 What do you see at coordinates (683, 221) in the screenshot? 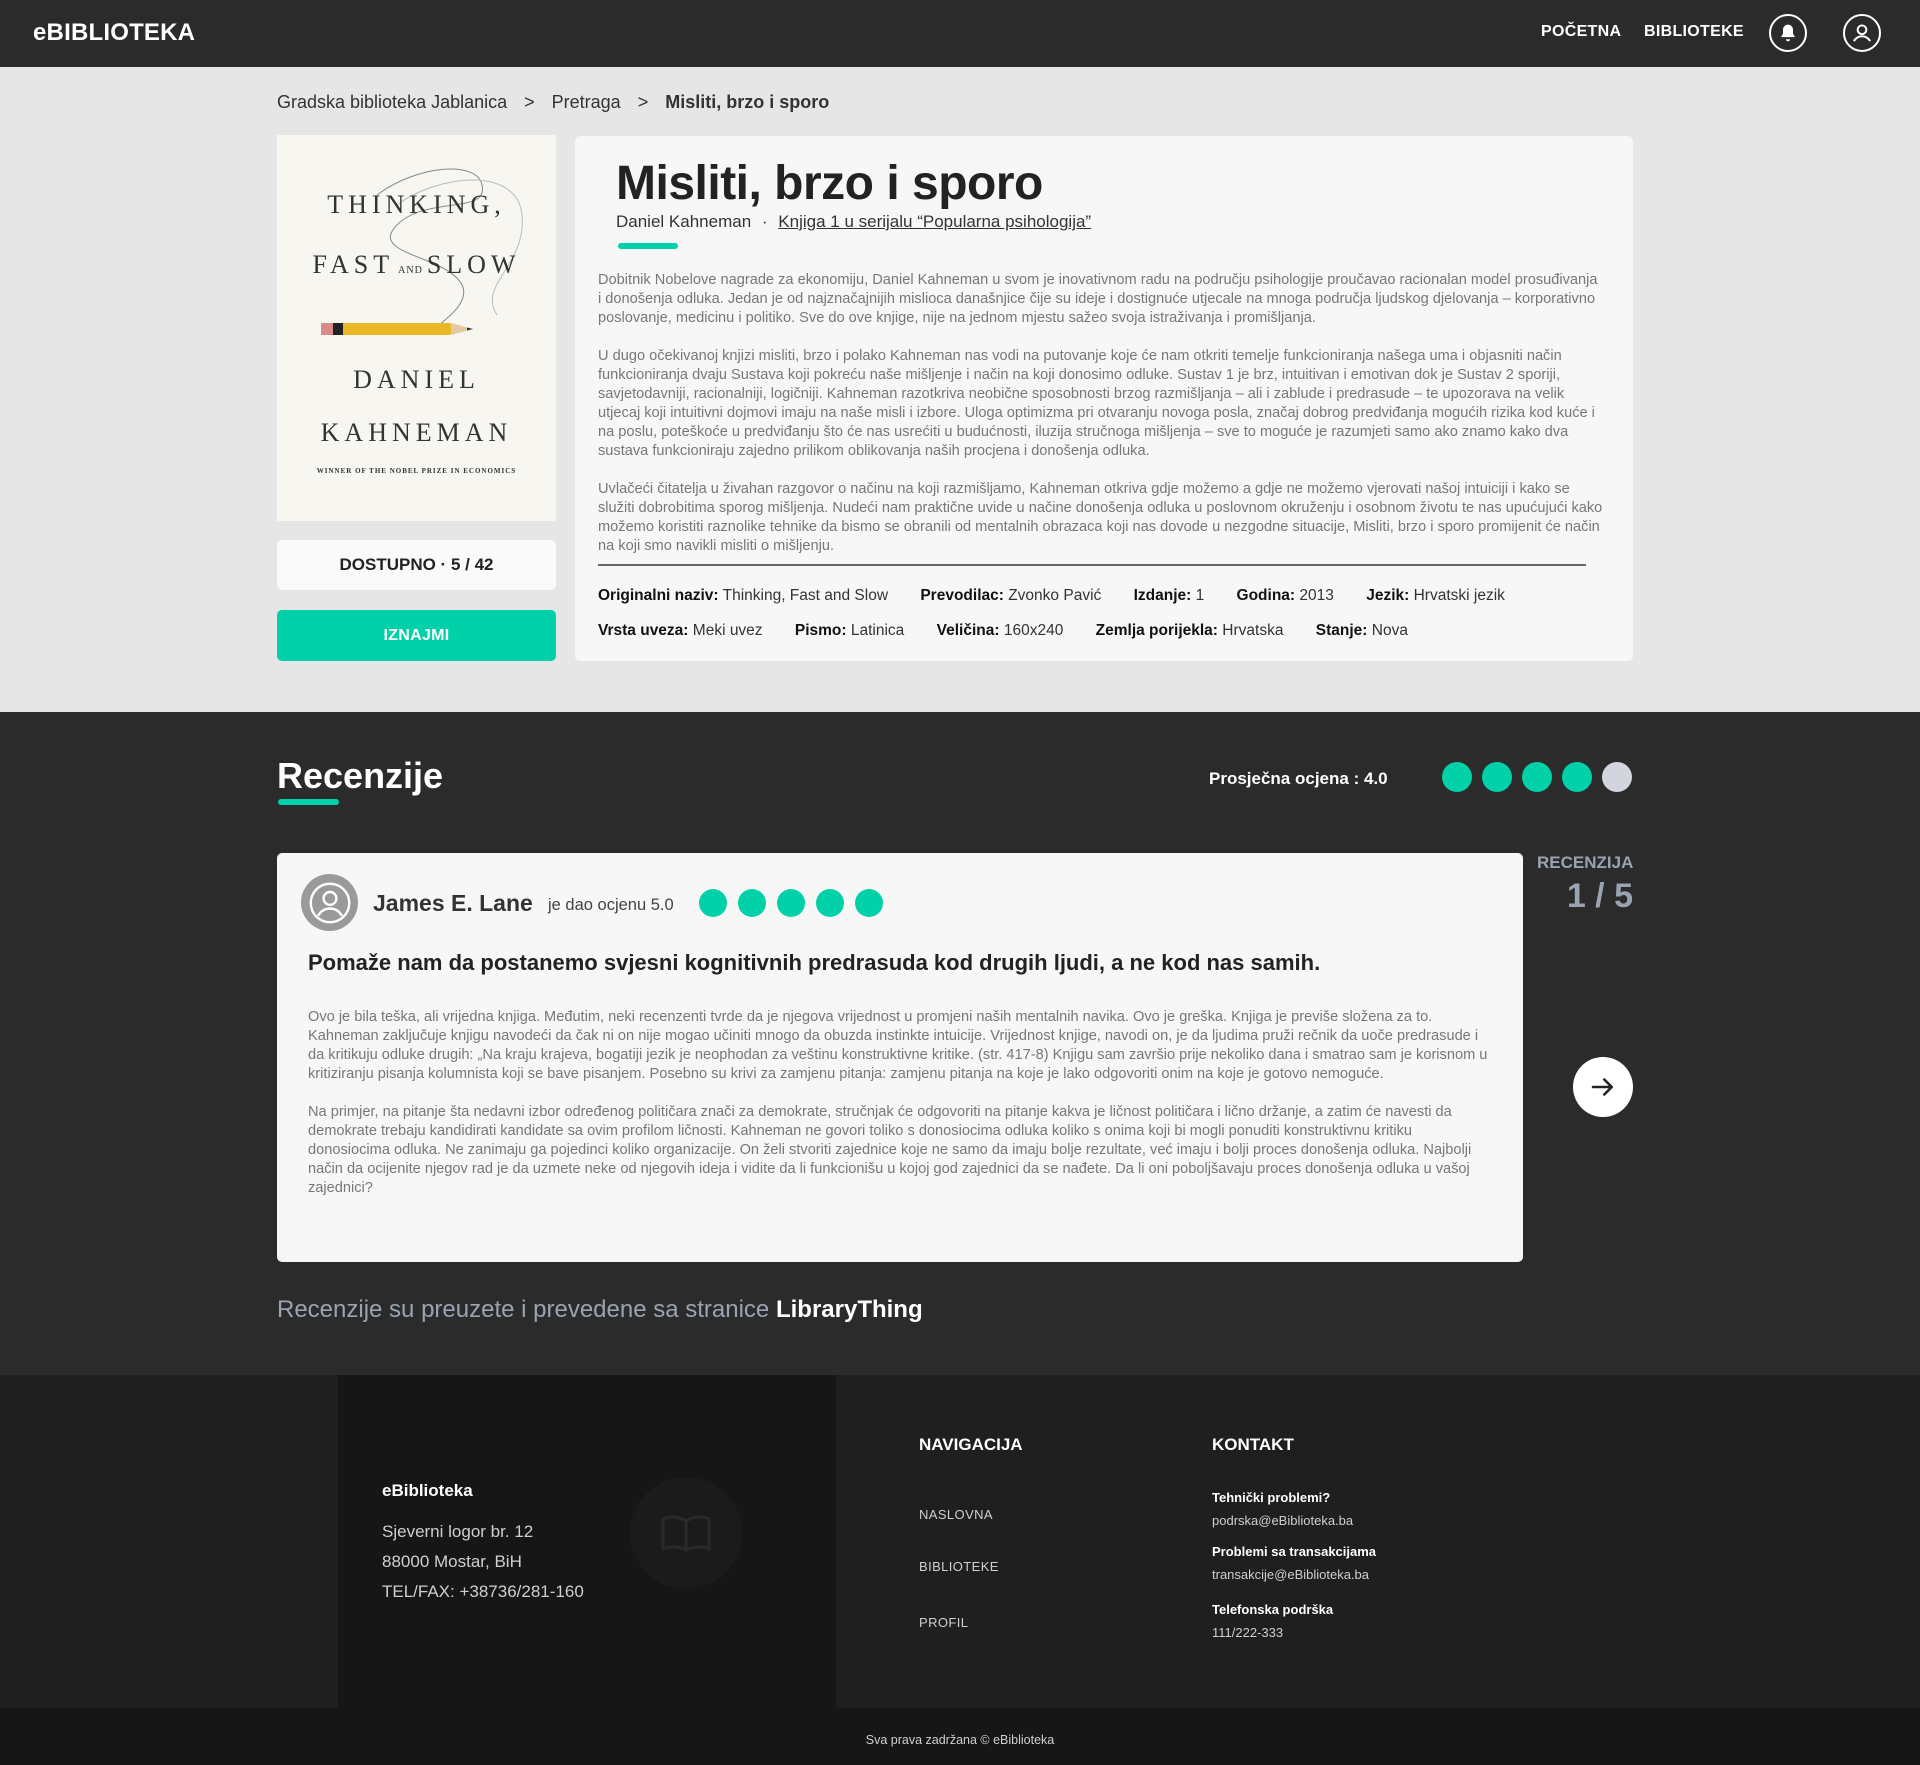
I see `book-author: Daniel Kahneman` at bounding box center [683, 221].